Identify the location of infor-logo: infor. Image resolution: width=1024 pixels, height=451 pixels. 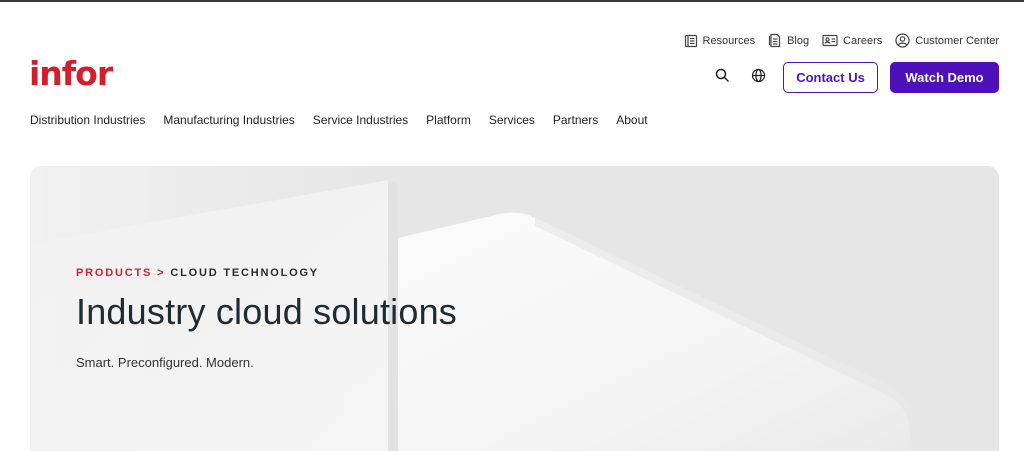
(71, 73).